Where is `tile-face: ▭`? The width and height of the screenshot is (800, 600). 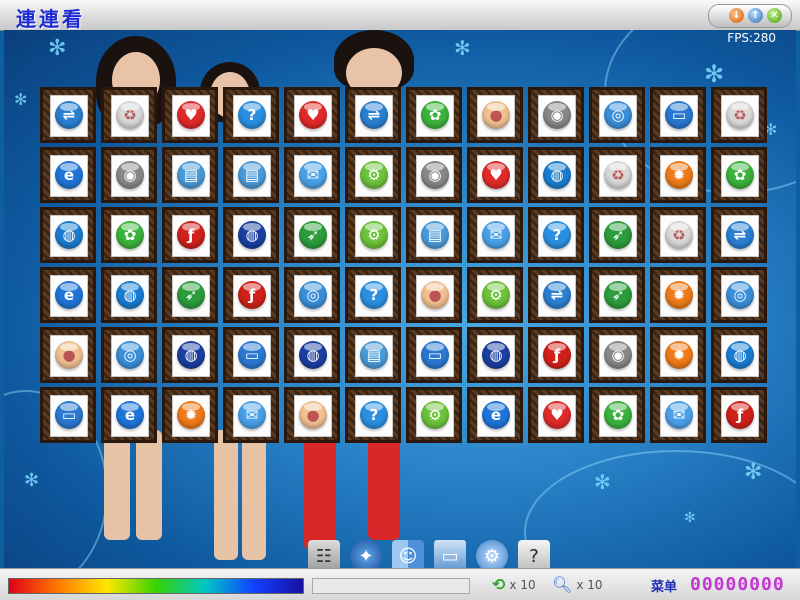 tile-face: ▭ is located at coordinates (69, 416).